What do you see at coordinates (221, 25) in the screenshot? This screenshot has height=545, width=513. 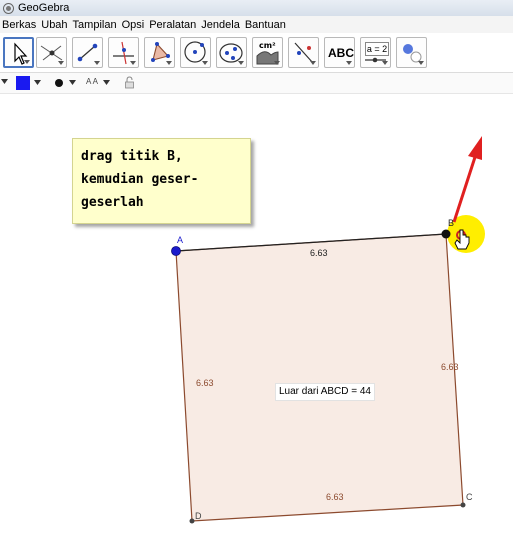 I see `menu-jendela: Jendela` at bounding box center [221, 25].